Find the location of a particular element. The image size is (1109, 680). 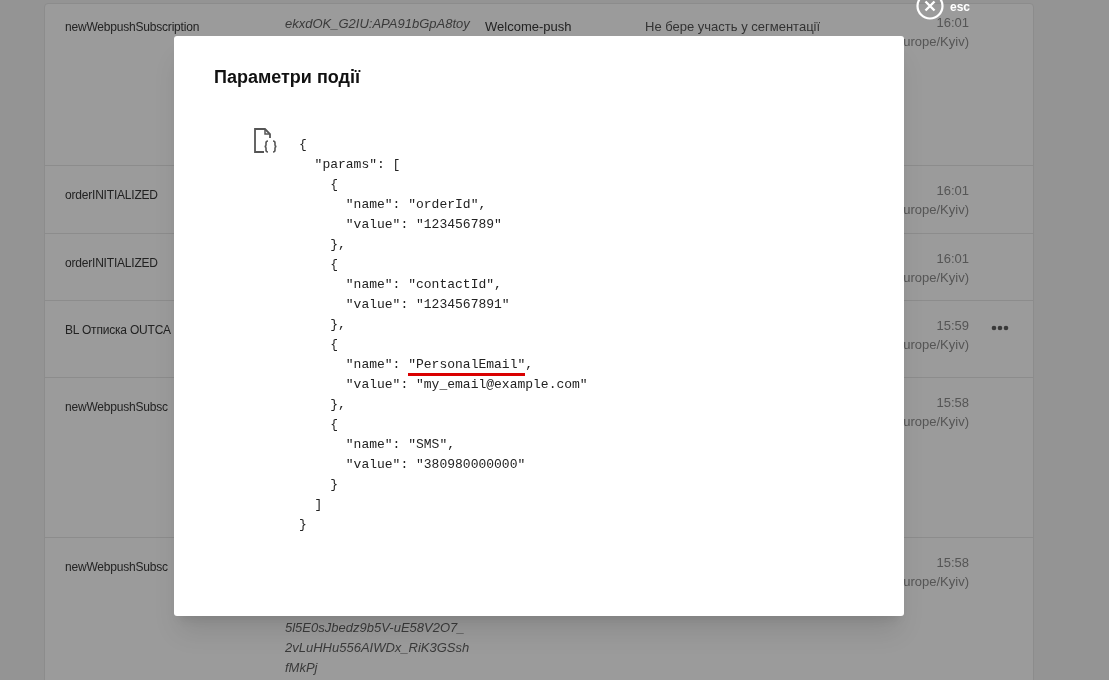

code-line: "name": "SMS", is located at coordinates (400, 445).